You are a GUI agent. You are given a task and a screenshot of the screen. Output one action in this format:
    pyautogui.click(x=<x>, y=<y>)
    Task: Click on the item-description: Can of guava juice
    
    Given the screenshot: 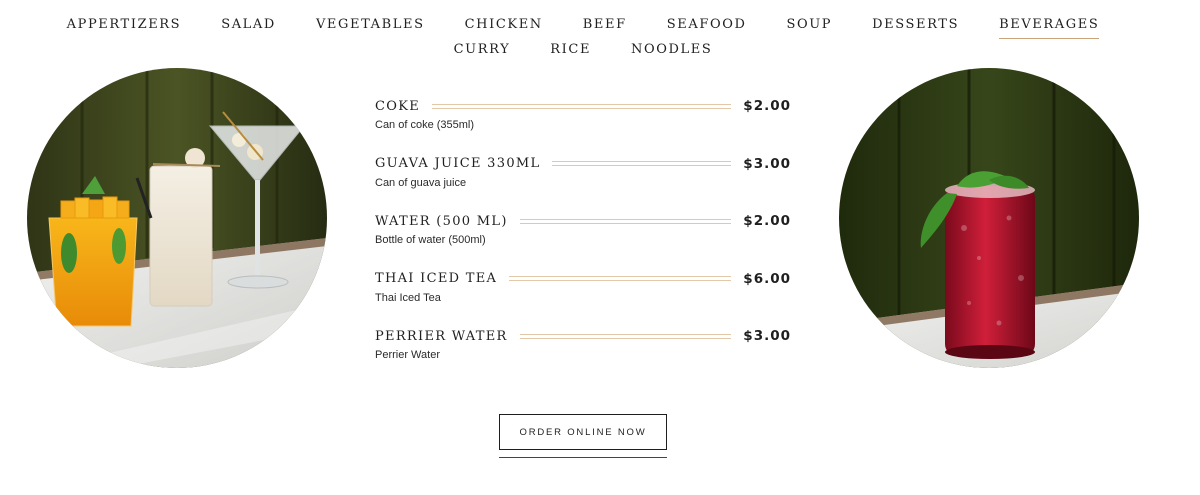 What is the action you would take?
    pyautogui.click(x=421, y=182)
    